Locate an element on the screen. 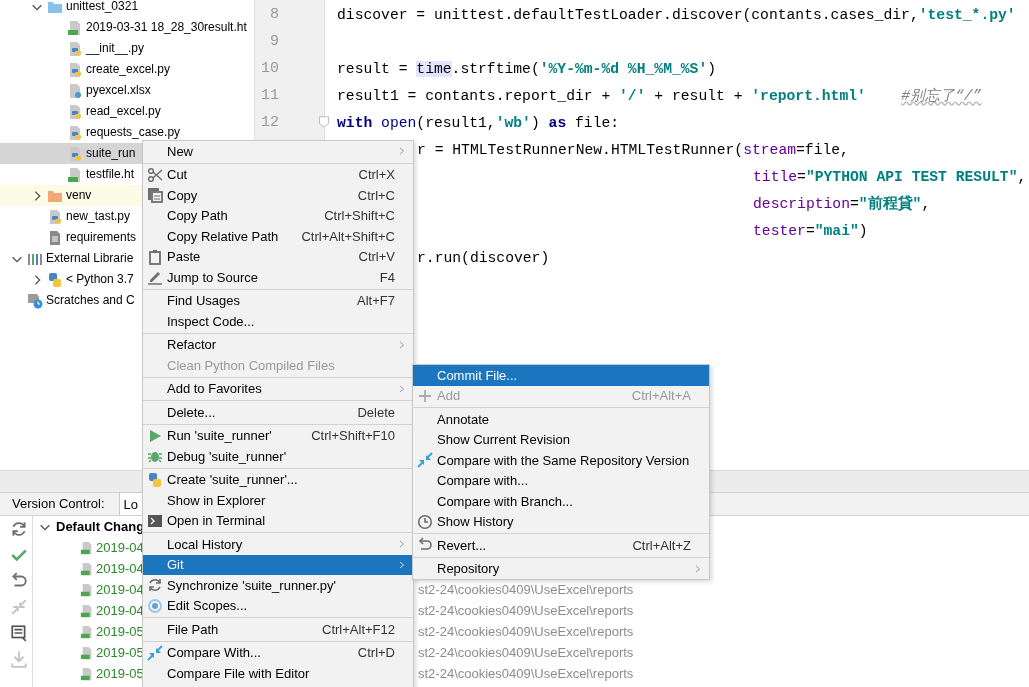 The image size is (1029, 687). code-line: with open(result1,'wb') as file: is located at coordinates (478, 123).